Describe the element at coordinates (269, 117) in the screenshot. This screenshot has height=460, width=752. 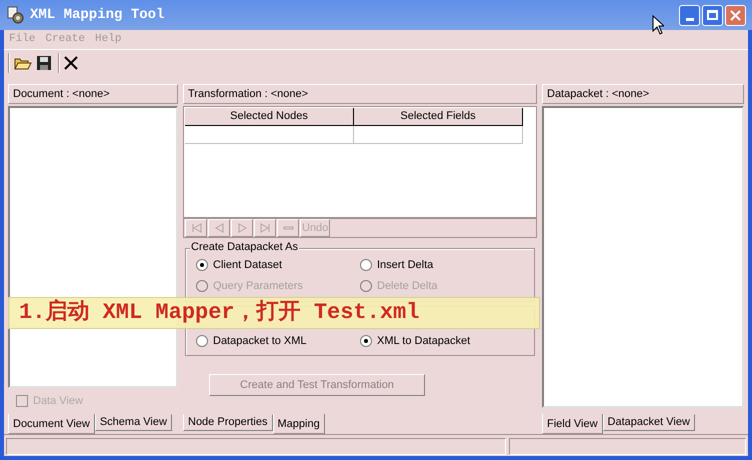
I see `column-header: Selected Nodes` at that location.